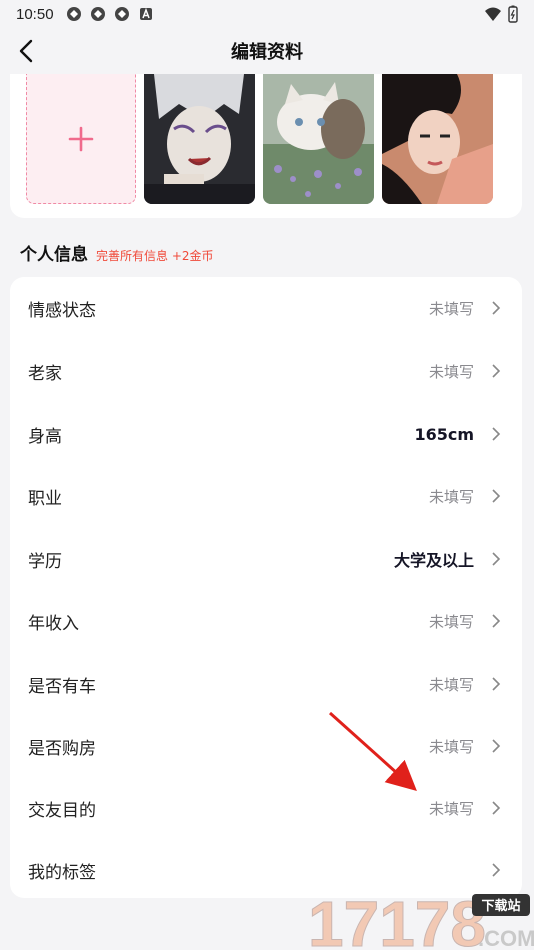 The image size is (534, 950). What do you see at coordinates (45, 373) in the screenshot?
I see `row-label: 老家` at bounding box center [45, 373].